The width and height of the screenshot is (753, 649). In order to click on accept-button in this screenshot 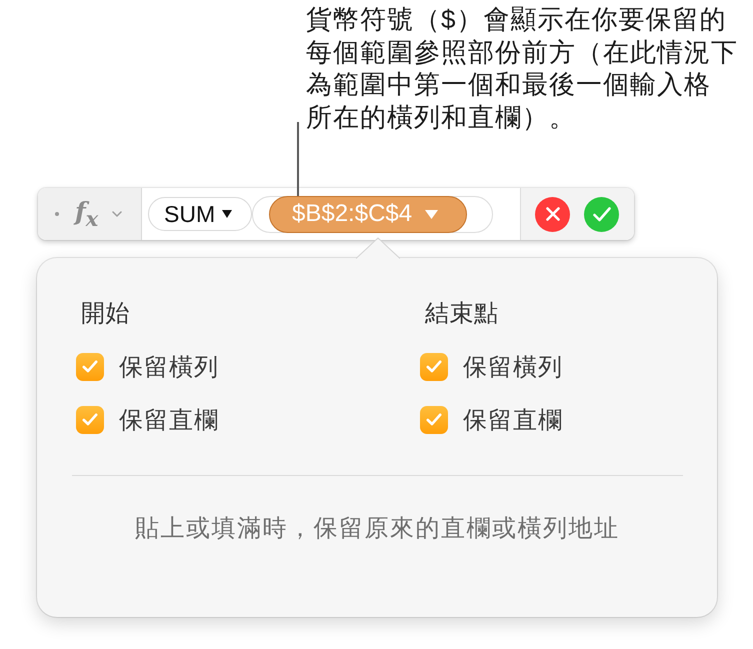, I will do `click(601, 214)`.